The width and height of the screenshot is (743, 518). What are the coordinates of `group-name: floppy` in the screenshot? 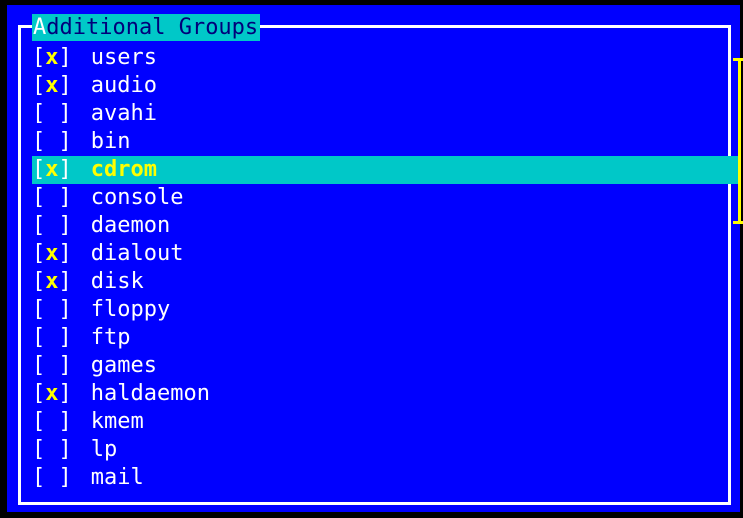 It's located at (130, 309).